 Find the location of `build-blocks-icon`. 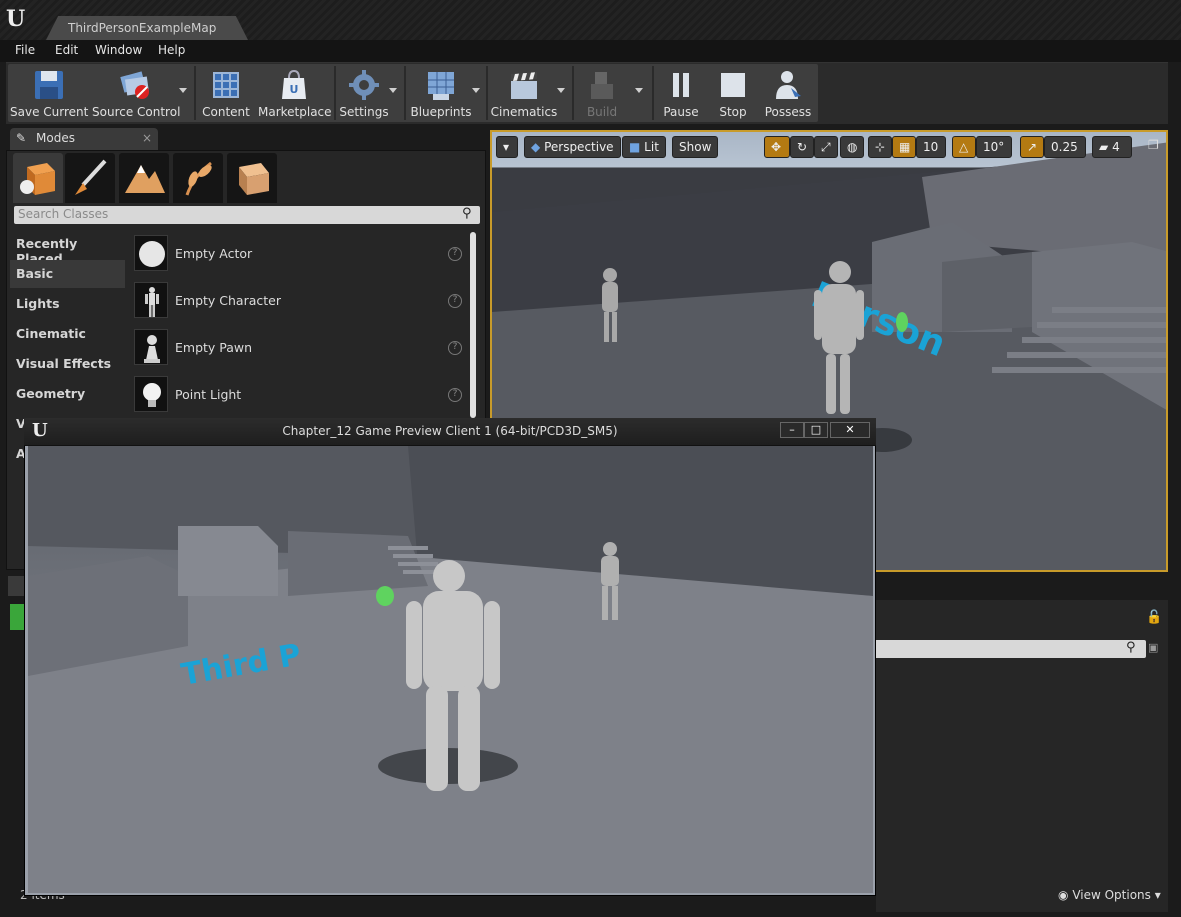

build-blocks-icon is located at coordinates (602, 85).